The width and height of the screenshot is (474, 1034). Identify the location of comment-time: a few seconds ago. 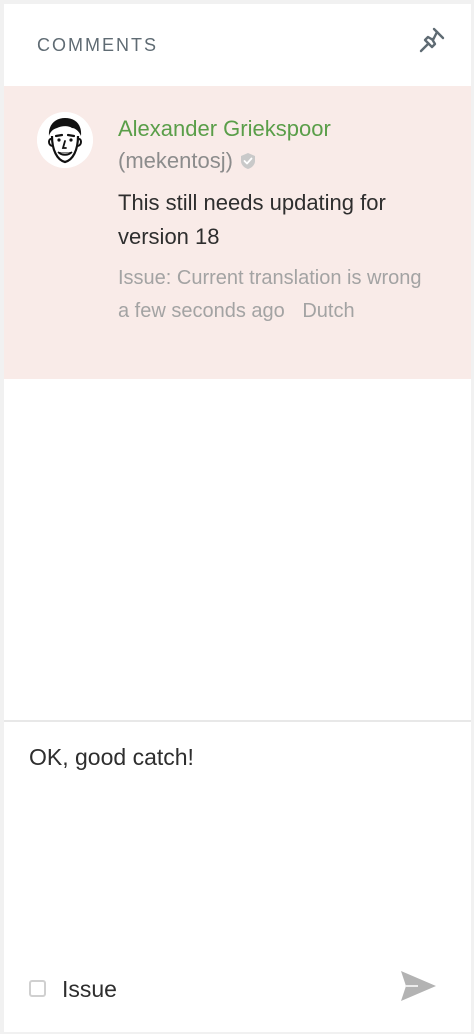
(201, 311).